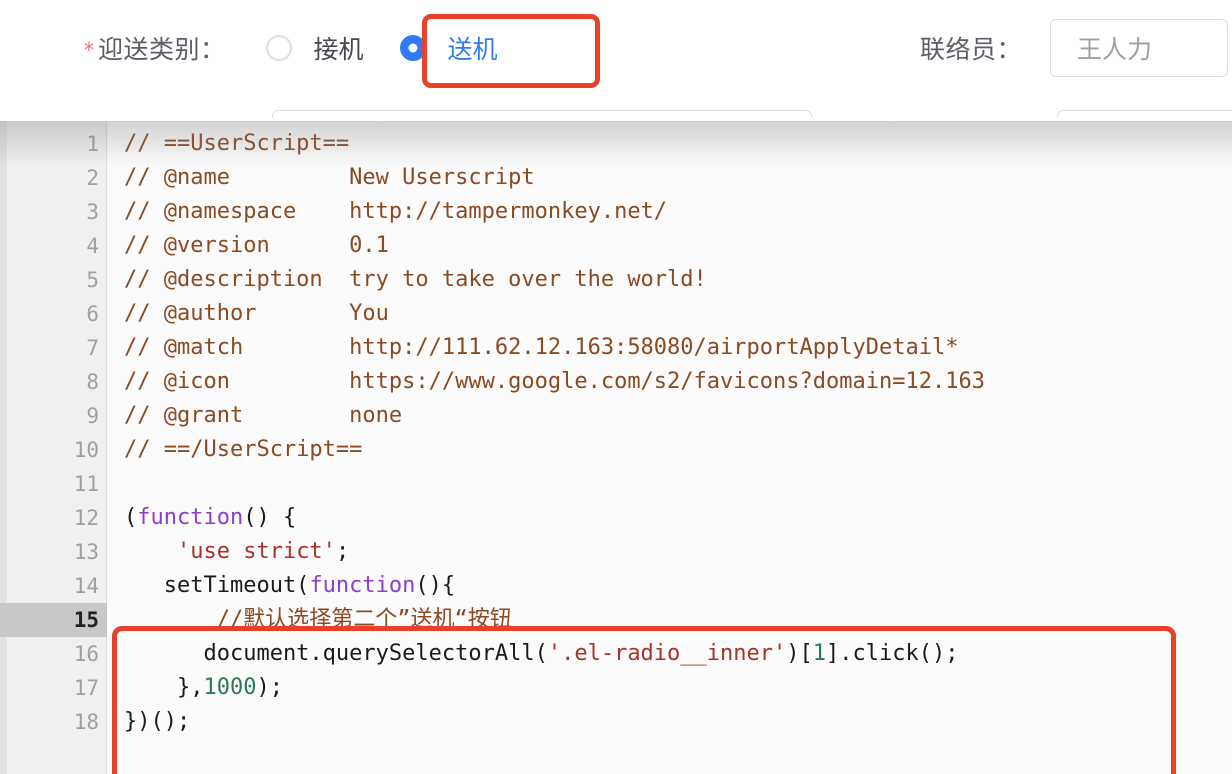  I want to click on line-number-label: 8, so click(92, 382).